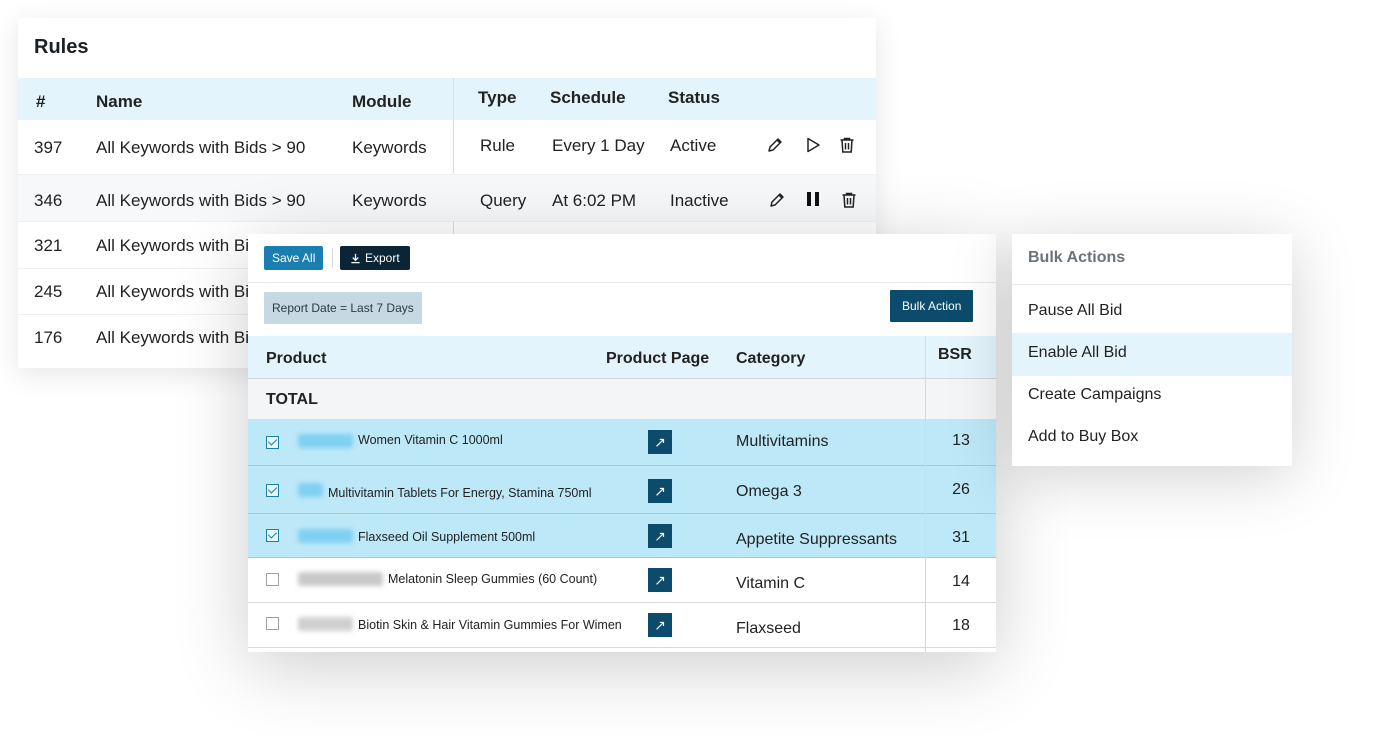 The height and width of the screenshot is (737, 1377). I want to click on product-name: Women Vitamin C 1000ml, so click(430, 440).